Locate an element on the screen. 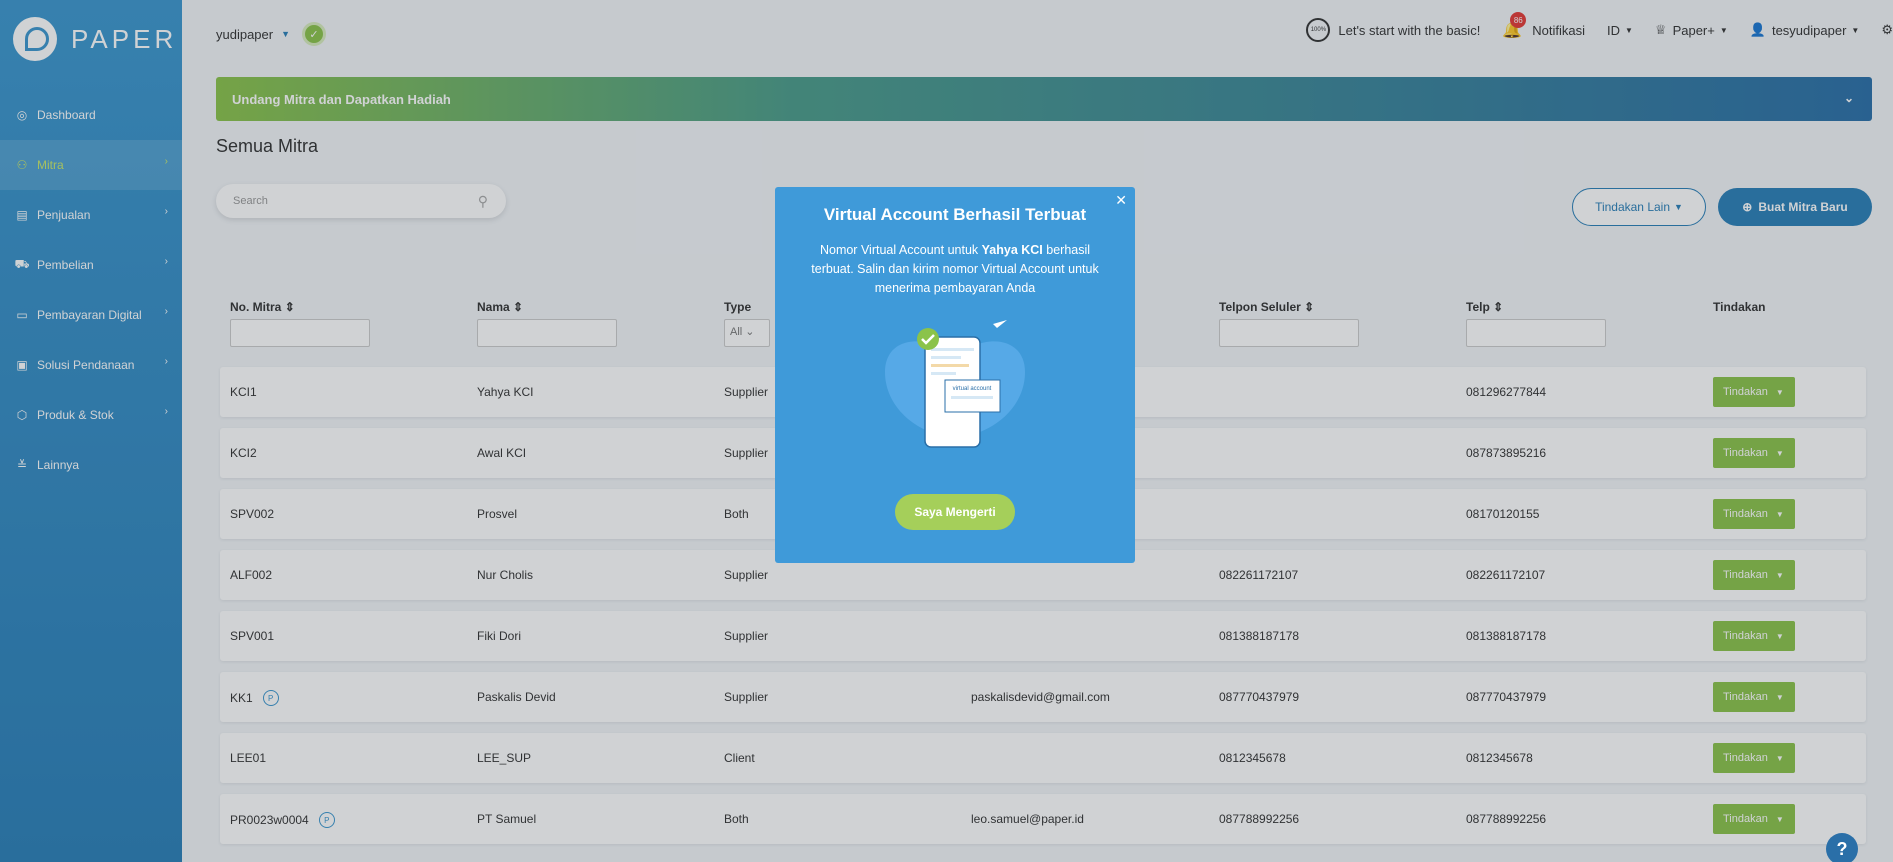 This screenshot has height=862, width=1893. modal-title: Virtual Account Berhasil Terbuat is located at coordinates (955, 214).